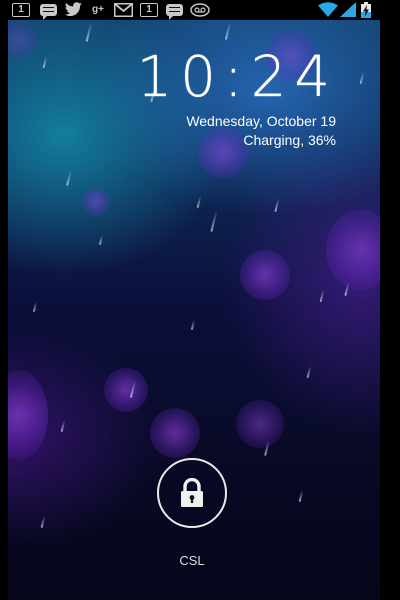  Describe the element at coordinates (192, 560) in the screenshot. I see `carrier-label: CSL` at that location.